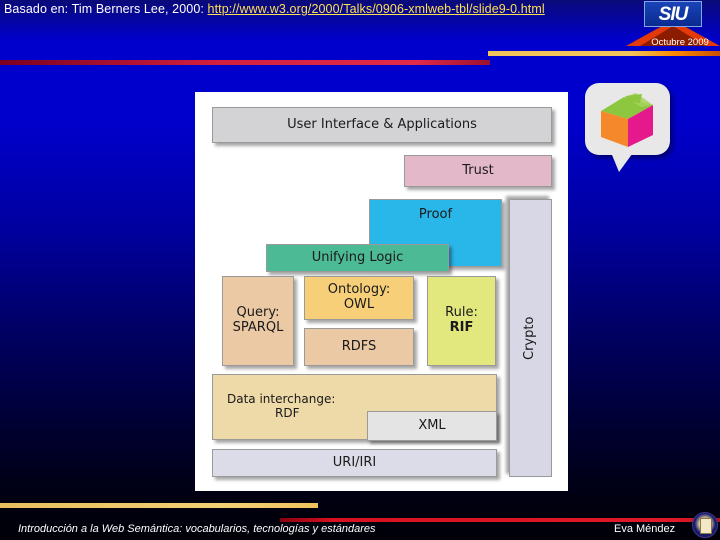 This screenshot has height=540, width=720. I want to click on stack-label-ontology: Ontology:, so click(359, 290).